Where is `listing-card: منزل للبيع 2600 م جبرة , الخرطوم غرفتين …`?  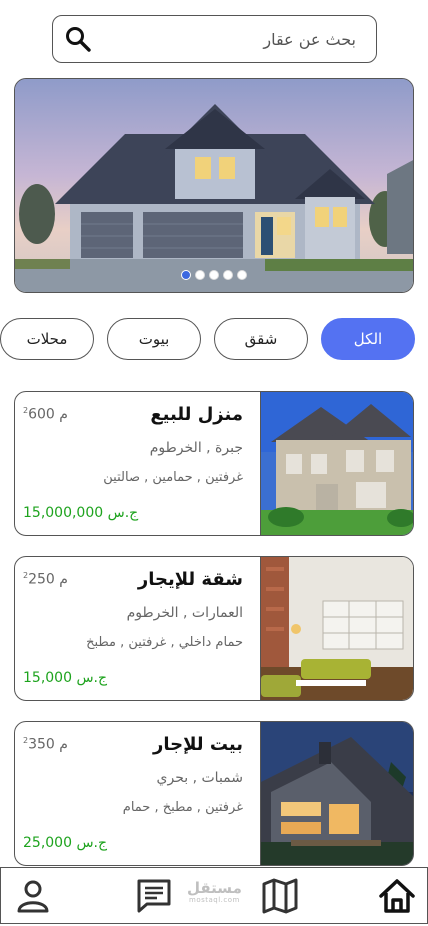
listing-card: منزل للبيع 2600 م جبرة , الخرطوم غرفتين … is located at coordinates (214, 463).